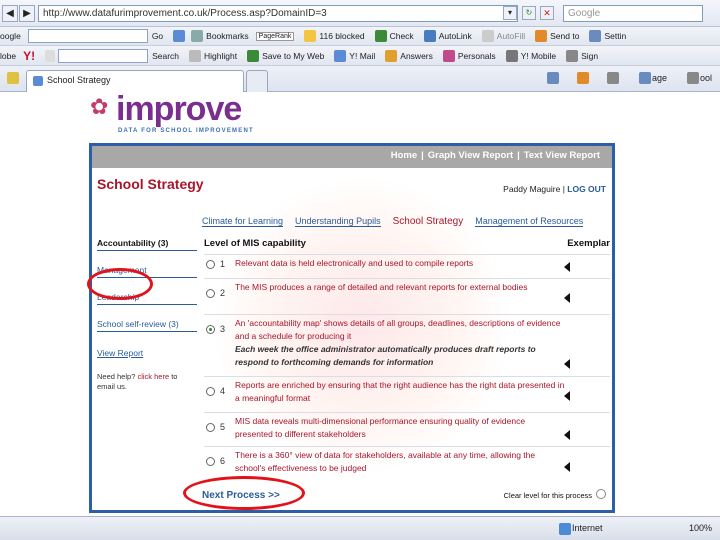 This screenshot has height=540, width=720. I want to click on sidebar-item-school-self-review: School self-review (3), so click(147, 324).